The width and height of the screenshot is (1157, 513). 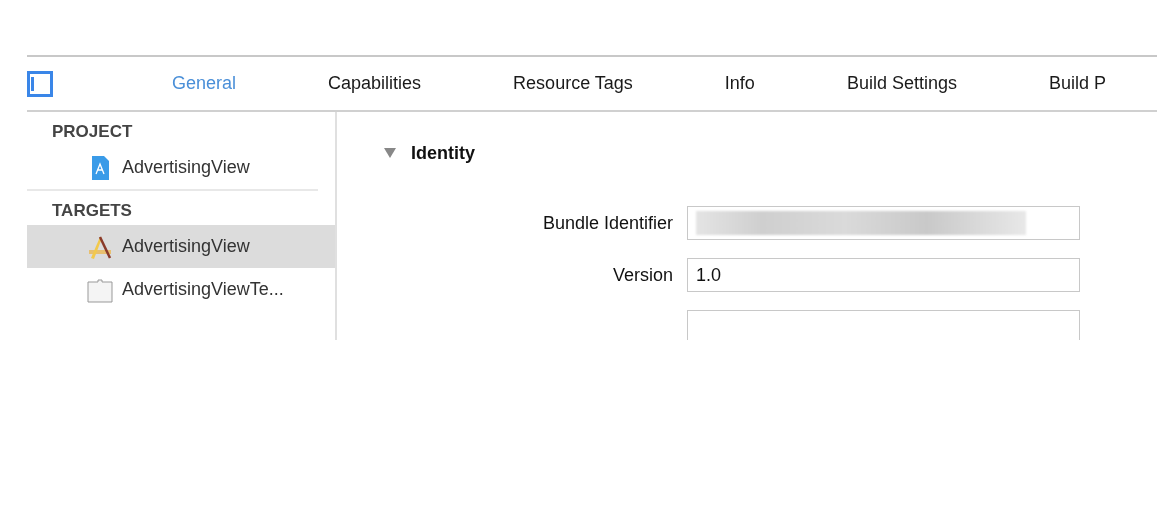 What do you see at coordinates (375, 83) in the screenshot?
I see `tab: Capabilities` at bounding box center [375, 83].